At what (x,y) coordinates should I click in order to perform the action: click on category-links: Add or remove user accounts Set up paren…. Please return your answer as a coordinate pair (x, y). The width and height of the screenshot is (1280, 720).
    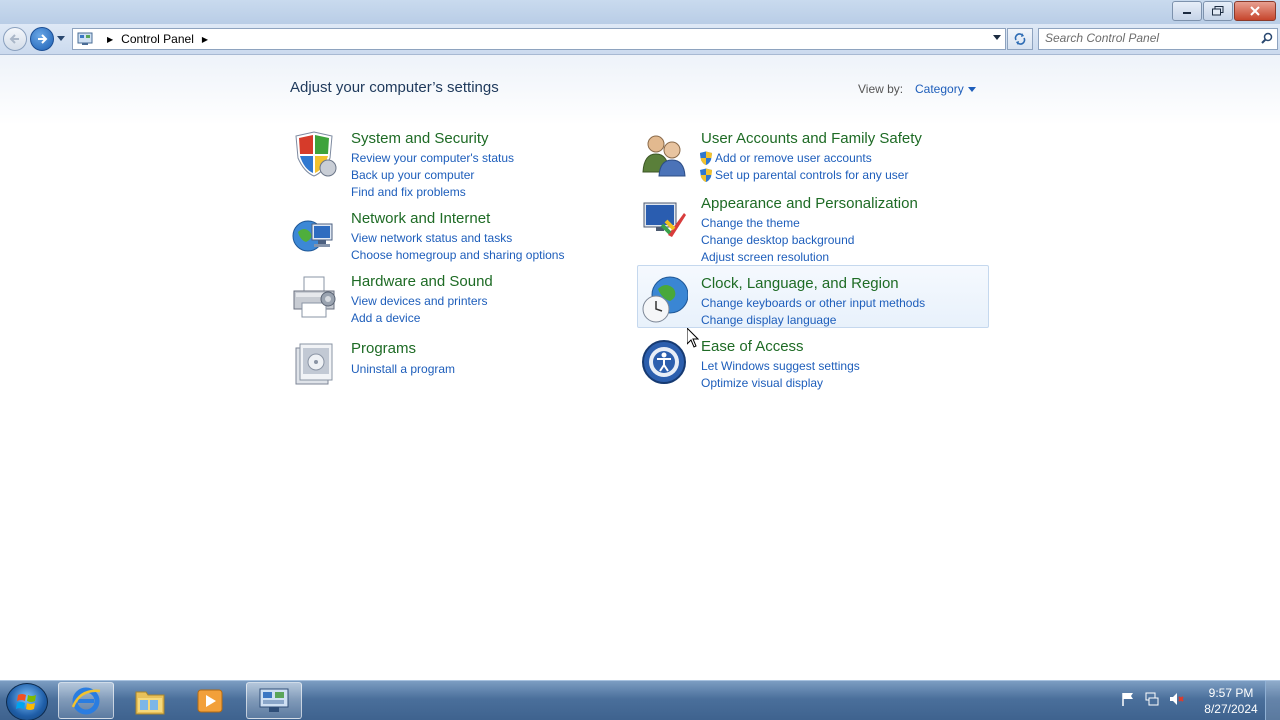
    Looking at the image, I should click on (804, 166).